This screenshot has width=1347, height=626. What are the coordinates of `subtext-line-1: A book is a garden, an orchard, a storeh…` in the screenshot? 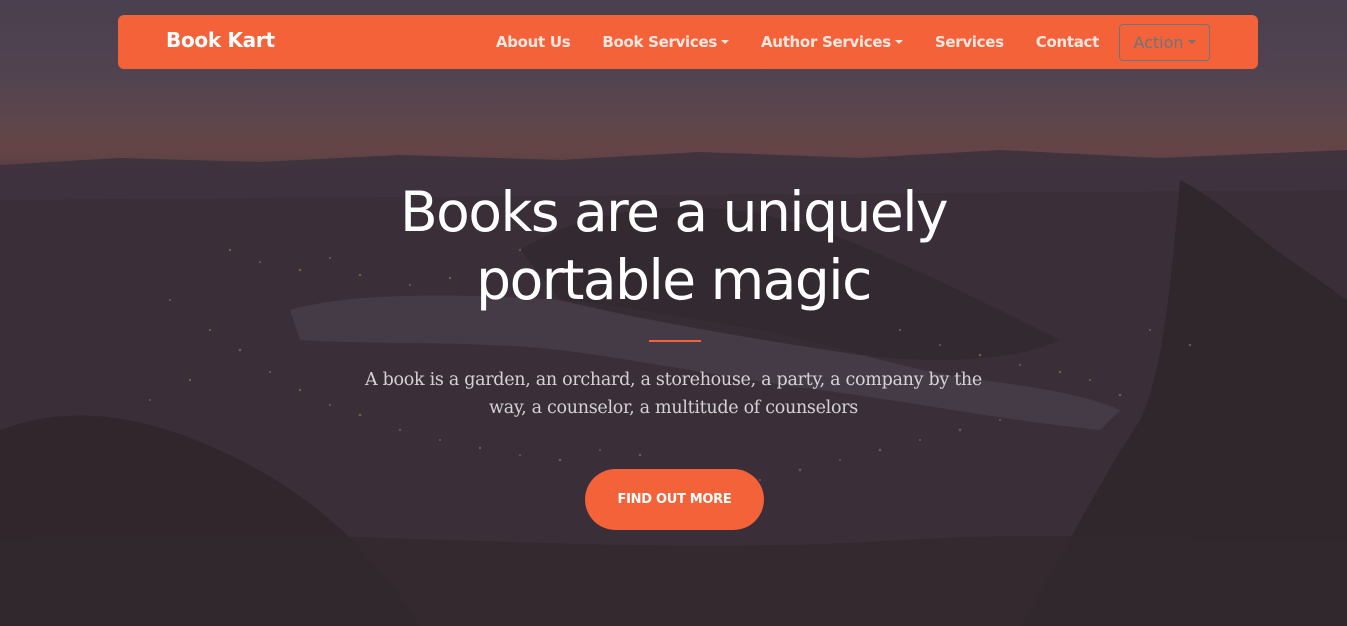 It's located at (673, 380).